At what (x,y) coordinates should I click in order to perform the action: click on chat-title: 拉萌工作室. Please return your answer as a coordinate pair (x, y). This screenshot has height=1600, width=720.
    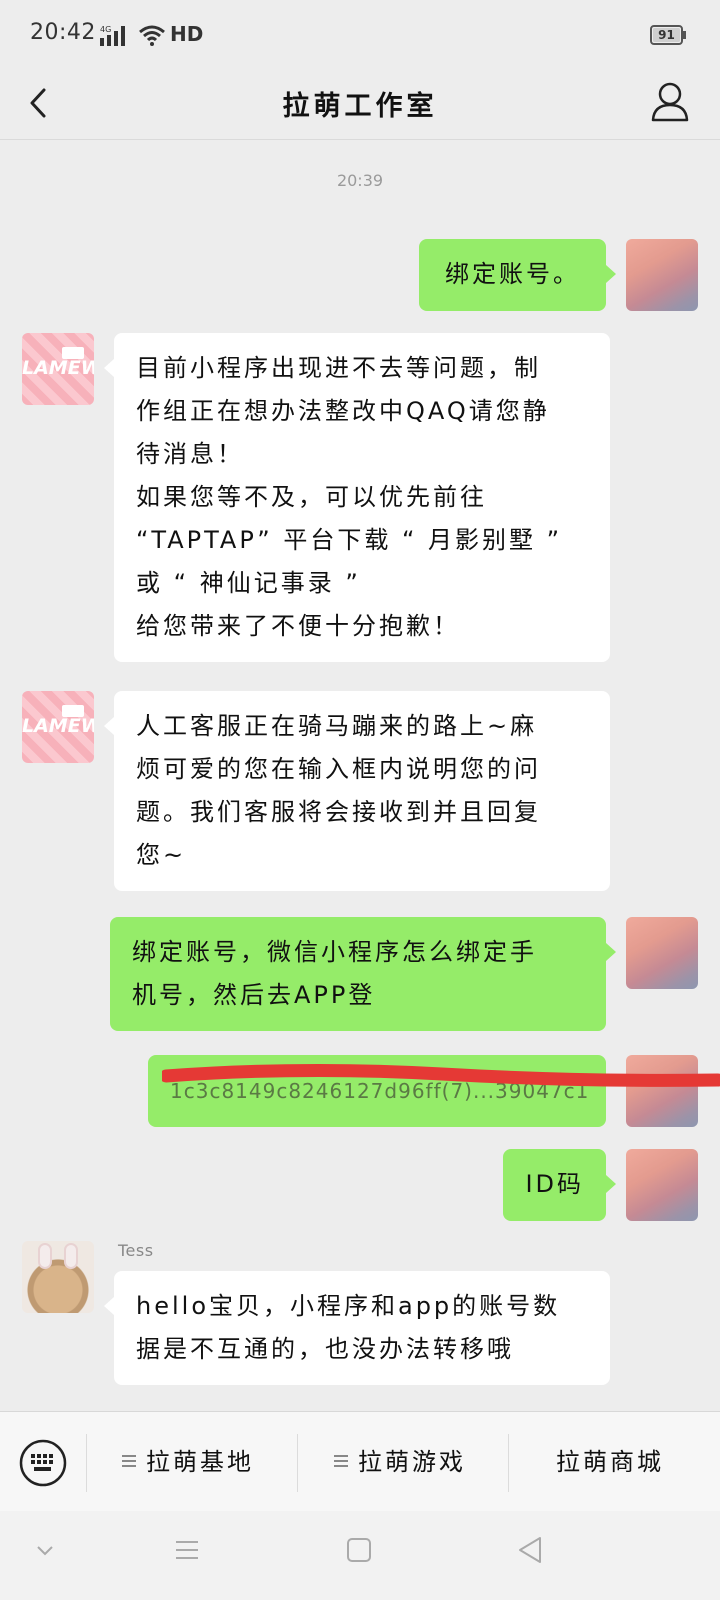
    Looking at the image, I should click on (360, 106).